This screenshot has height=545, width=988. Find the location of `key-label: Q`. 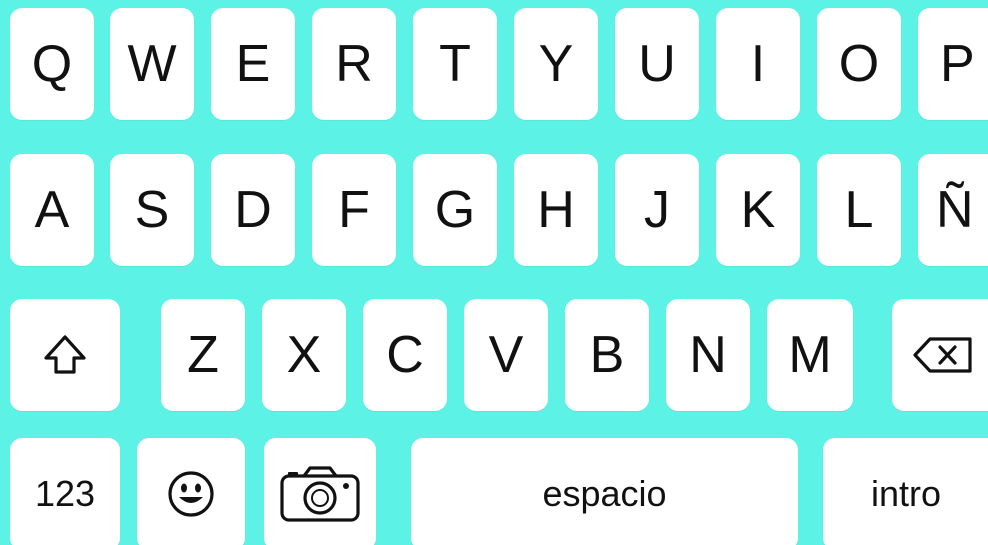

key-label: Q is located at coordinates (52, 64).